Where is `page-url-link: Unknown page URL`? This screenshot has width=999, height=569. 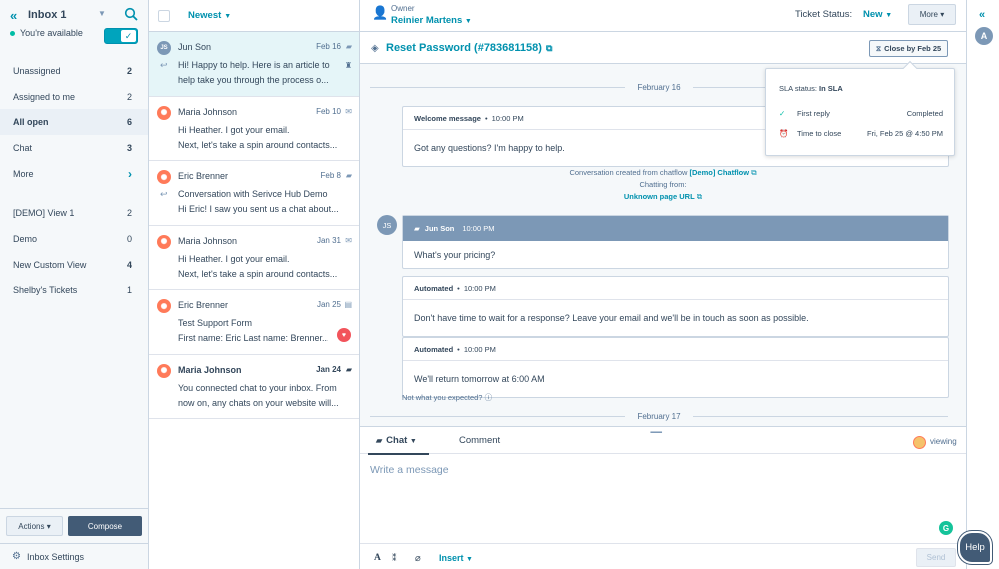 page-url-link: Unknown page URL is located at coordinates (659, 196).